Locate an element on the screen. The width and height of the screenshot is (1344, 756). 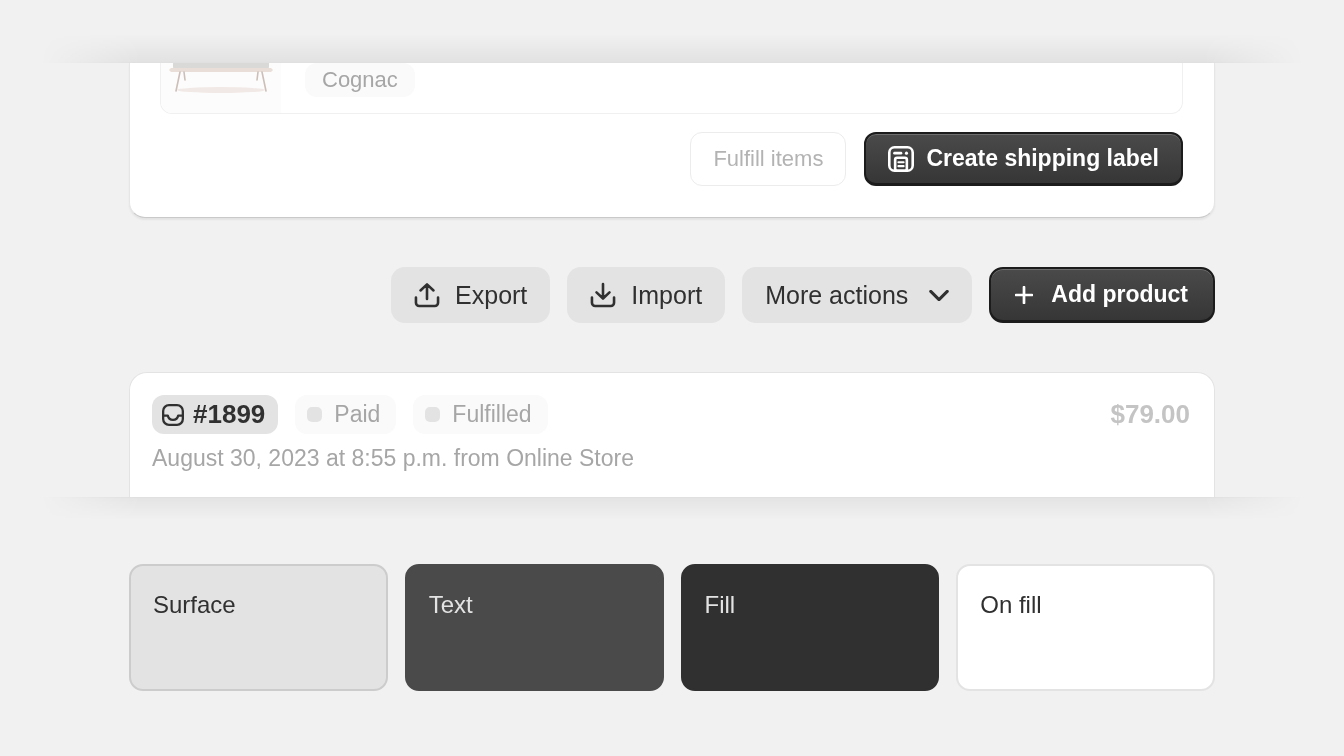
variant-badge: Cognac is located at coordinates (360, 80).